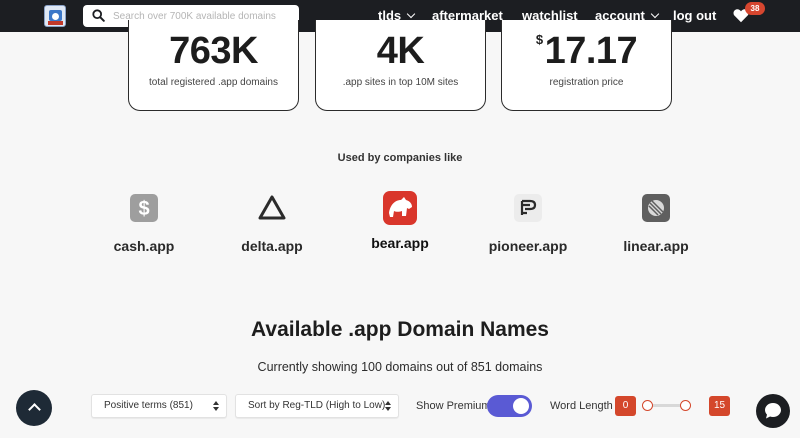 The image size is (800, 438). I want to click on stat-label: .app sites in top 10M sites, so click(400, 82).